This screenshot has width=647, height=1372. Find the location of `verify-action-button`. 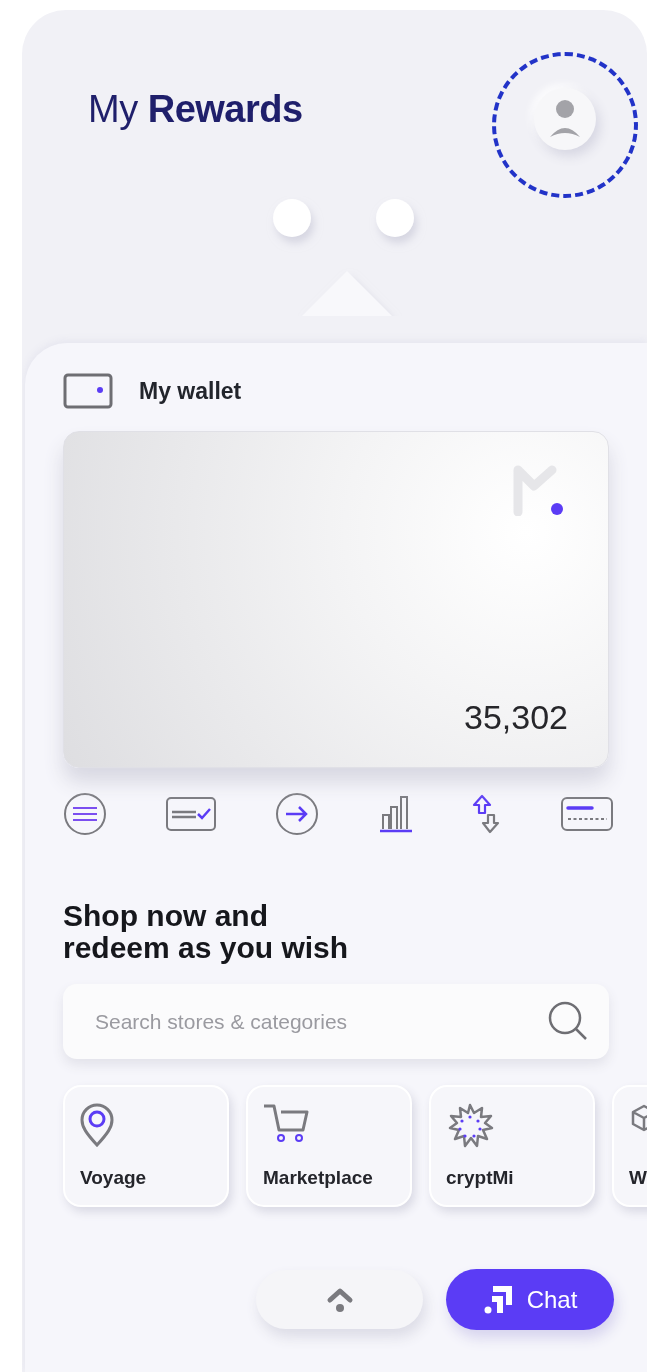

verify-action-button is located at coordinates (191, 814).